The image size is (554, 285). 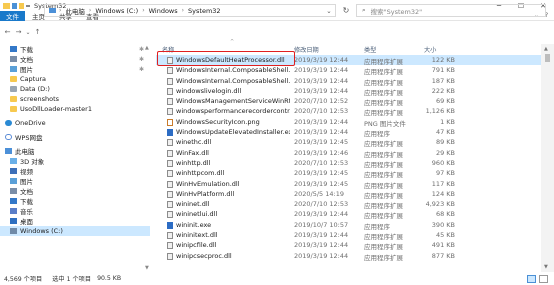 I want to click on table-row: wininit.exe 2019/10/7 10:57 应用程序 390 KB, so click(x=351, y=225).